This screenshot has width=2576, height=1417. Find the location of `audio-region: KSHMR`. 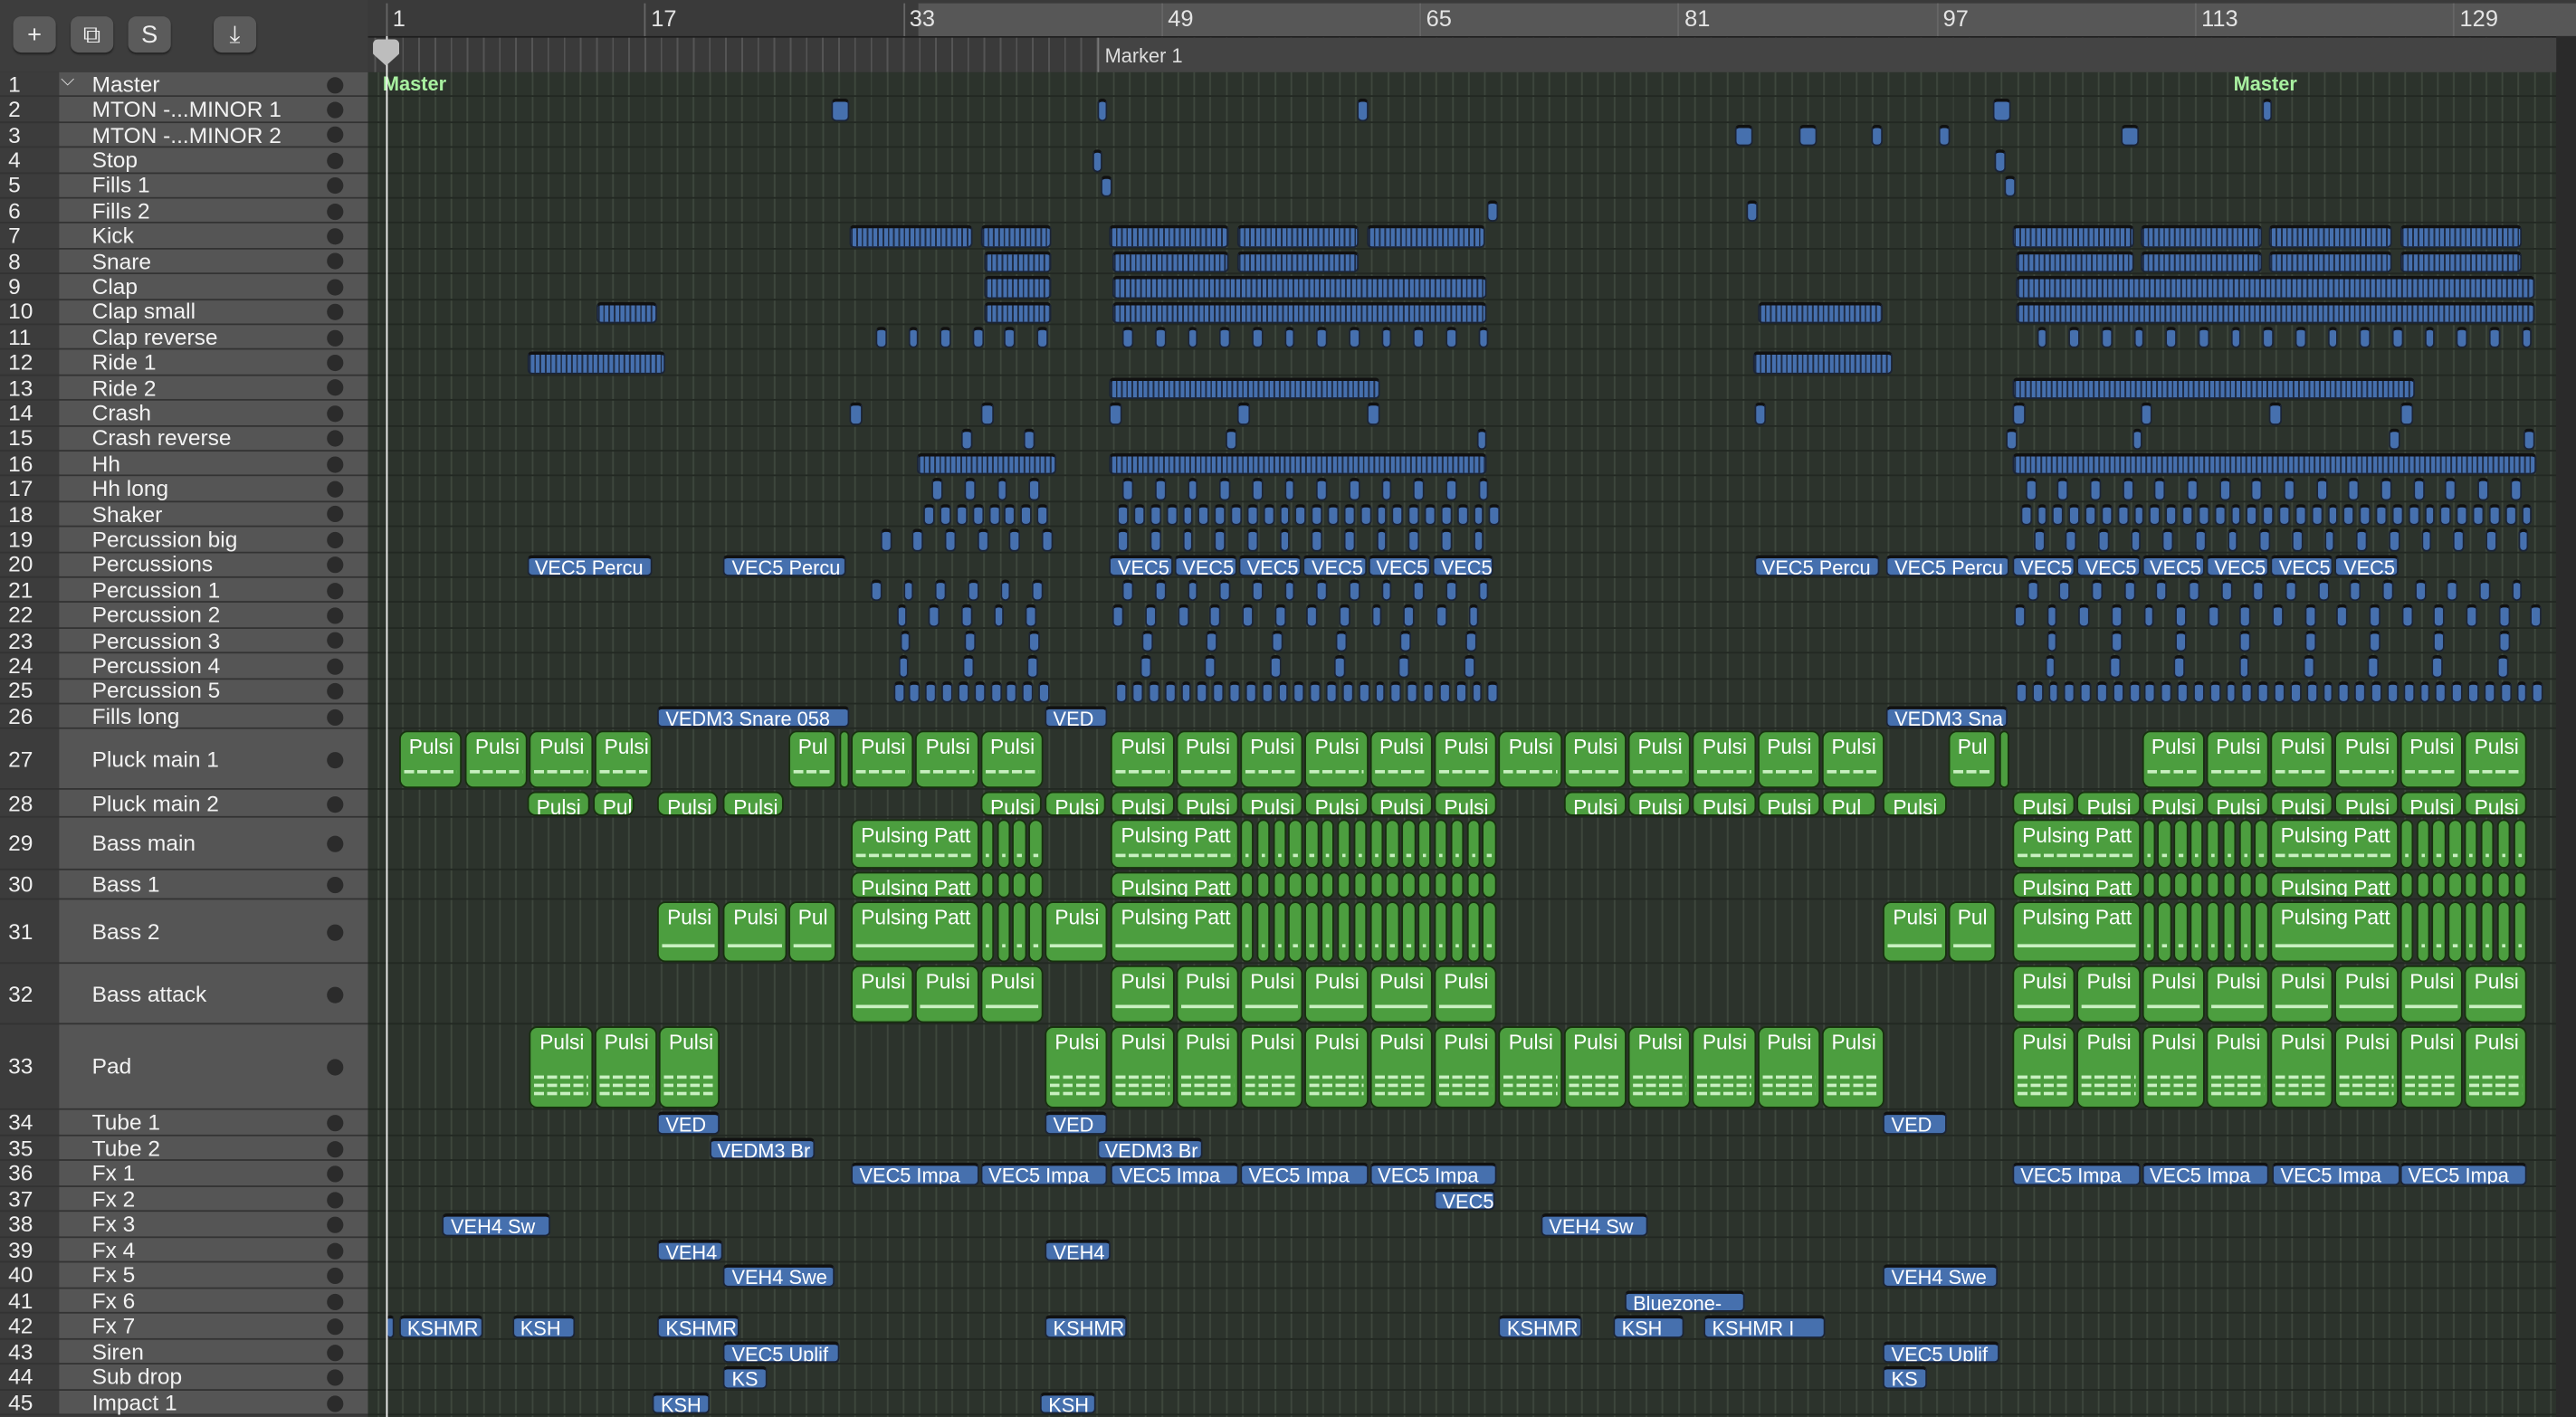

audio-region: KSHMR is located at coordinates (698, 1327).